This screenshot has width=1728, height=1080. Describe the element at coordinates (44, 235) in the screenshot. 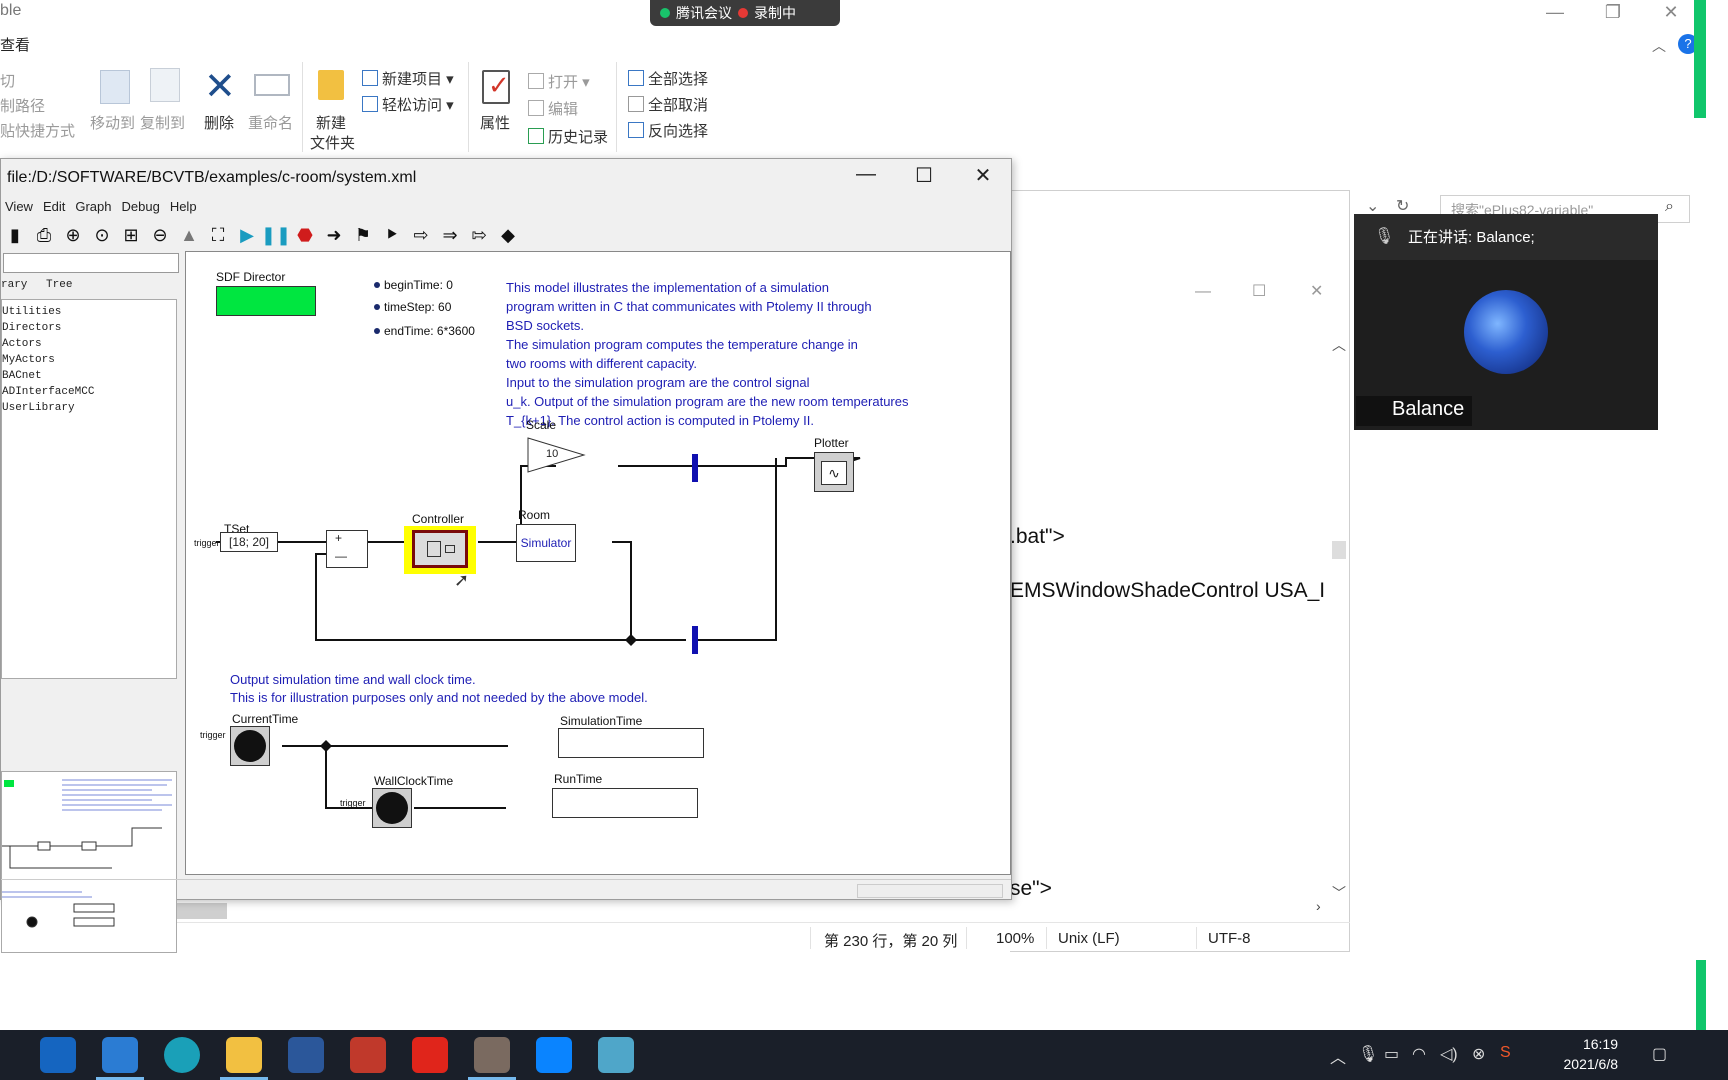

I see `print-icon: ⎙` at that location.